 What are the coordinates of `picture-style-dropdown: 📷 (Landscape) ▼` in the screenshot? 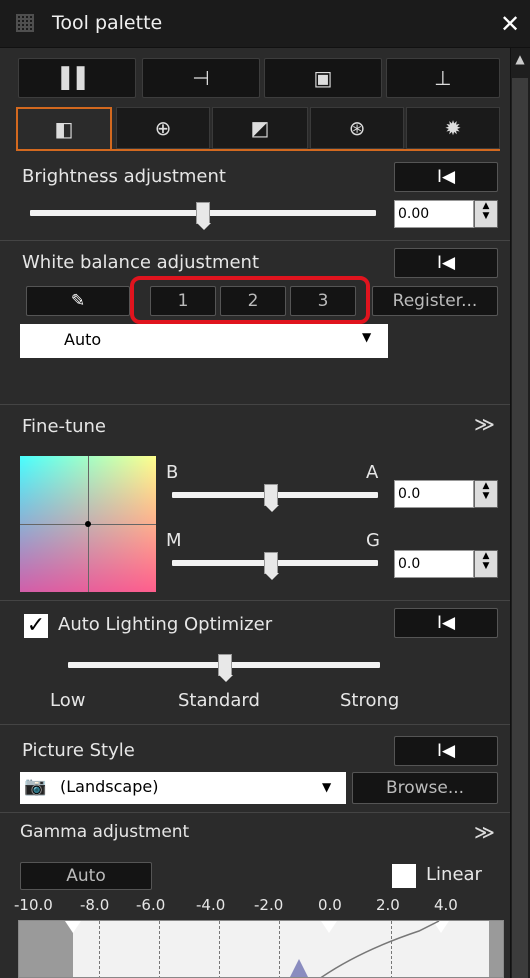 It's located at (183, 788).